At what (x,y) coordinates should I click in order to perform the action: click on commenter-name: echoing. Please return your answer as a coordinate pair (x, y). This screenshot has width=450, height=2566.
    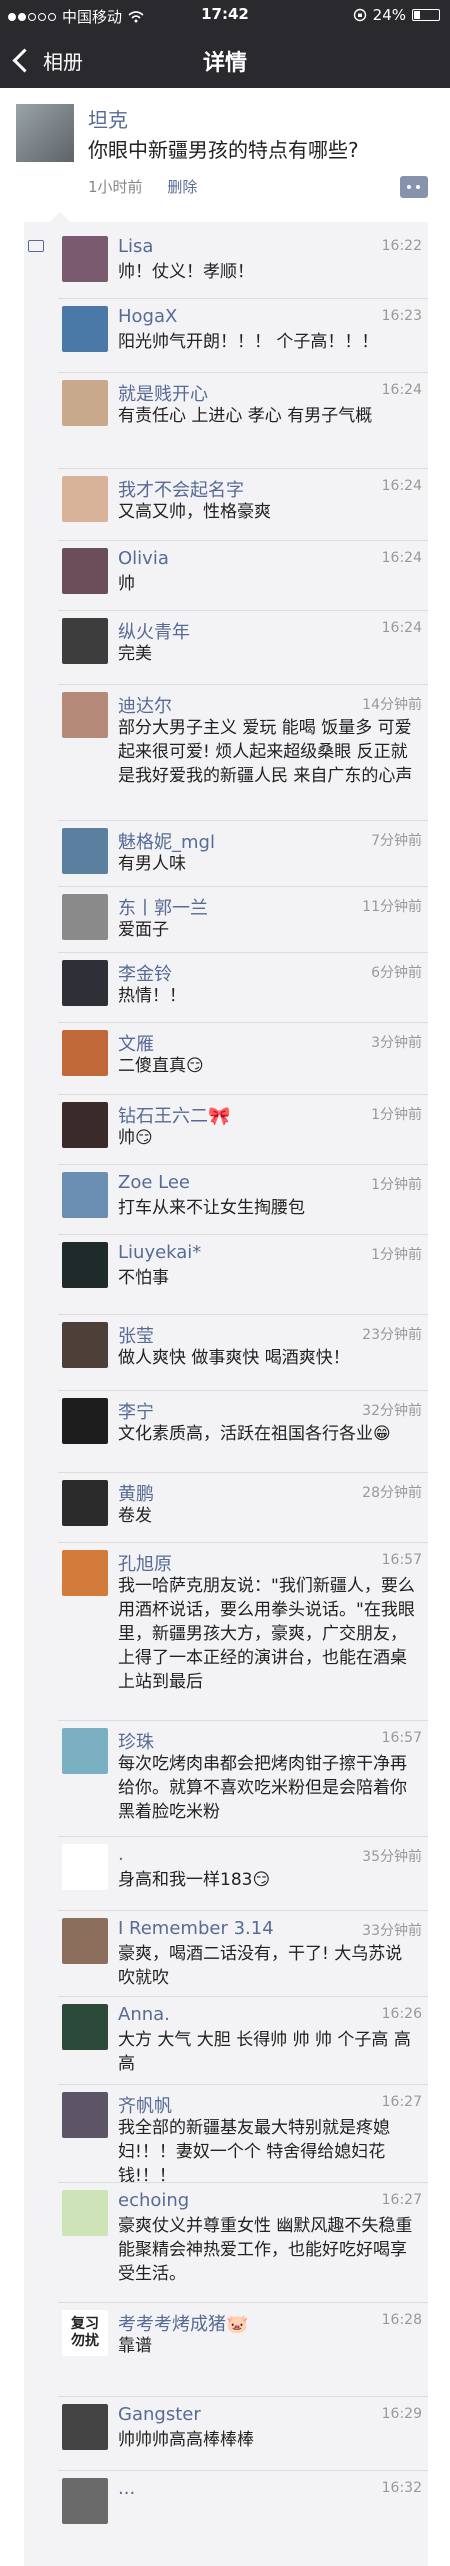
    Looking at the image, I should click on (153, 2200).